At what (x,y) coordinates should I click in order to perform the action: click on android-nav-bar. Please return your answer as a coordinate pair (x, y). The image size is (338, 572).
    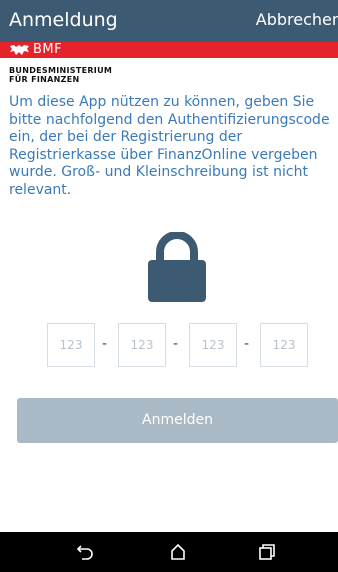
    Looking at the image, I should click on (169, 552).